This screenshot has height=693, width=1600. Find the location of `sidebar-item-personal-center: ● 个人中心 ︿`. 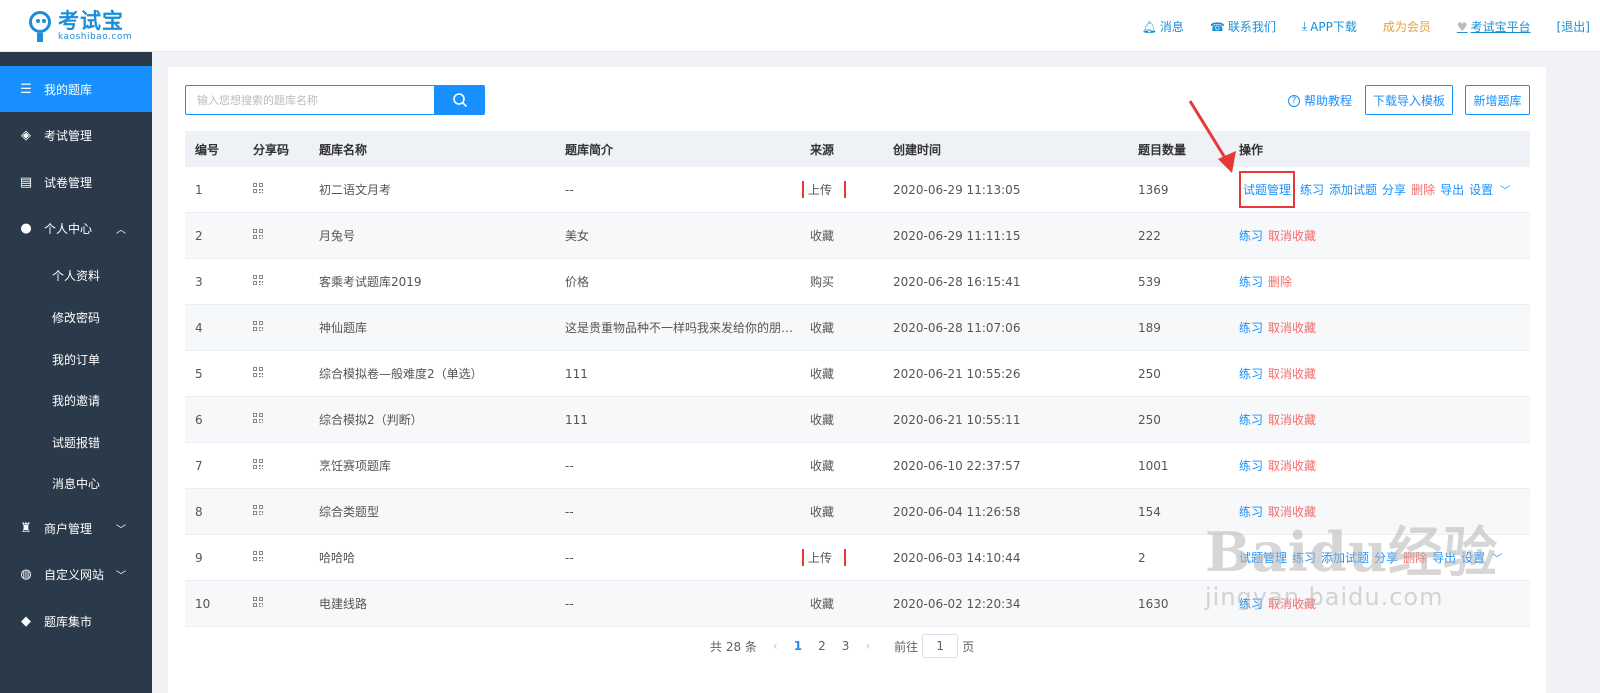

sidebar-item-personal-center: ● 个人中心 ︿ is located at coordinates (76, 228).